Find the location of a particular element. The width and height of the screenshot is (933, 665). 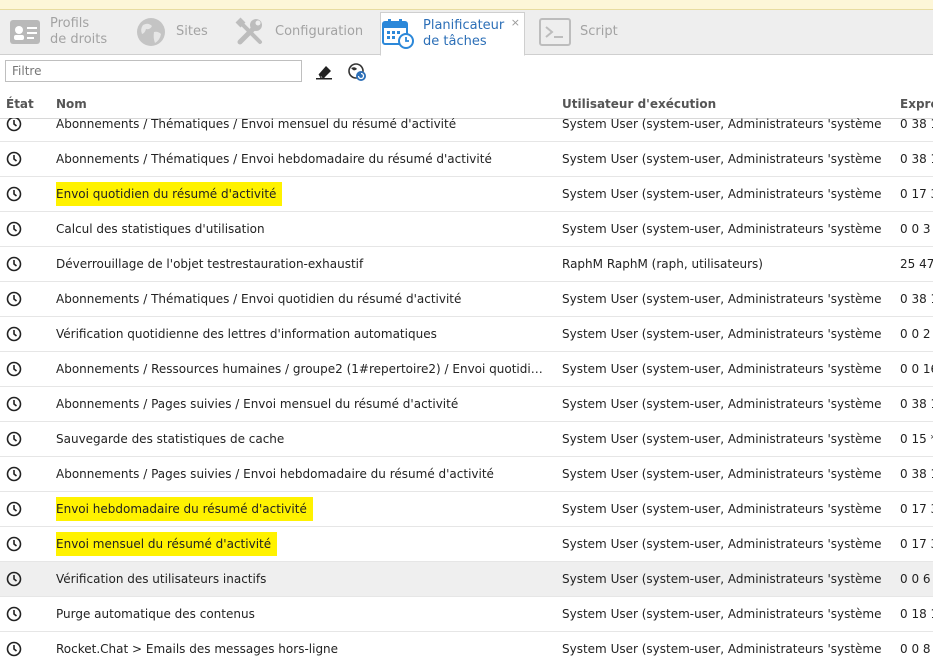

toolbar is located at coordinates (466, 73).